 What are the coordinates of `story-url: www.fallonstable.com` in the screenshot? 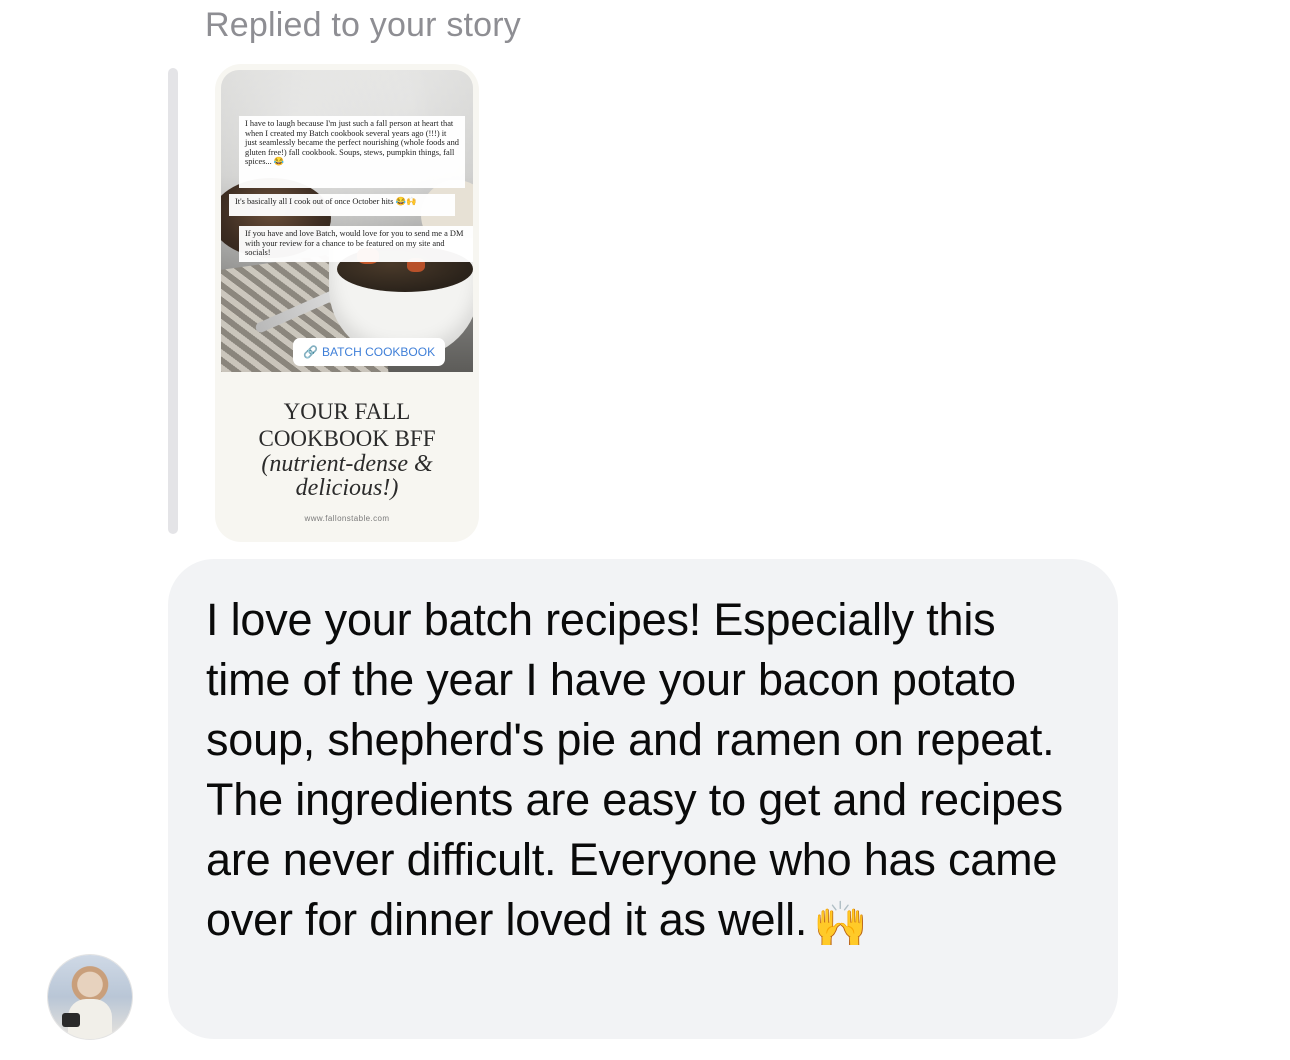 It's located at (347, 518).